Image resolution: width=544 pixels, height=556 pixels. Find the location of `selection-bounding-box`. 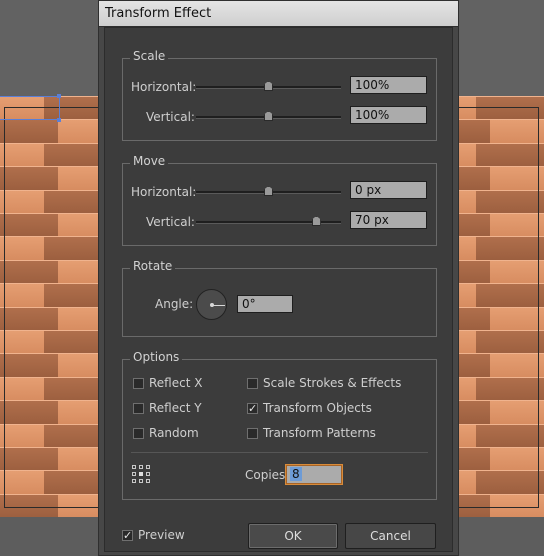

selection-bounding-box is located at coordinates (30, 108).